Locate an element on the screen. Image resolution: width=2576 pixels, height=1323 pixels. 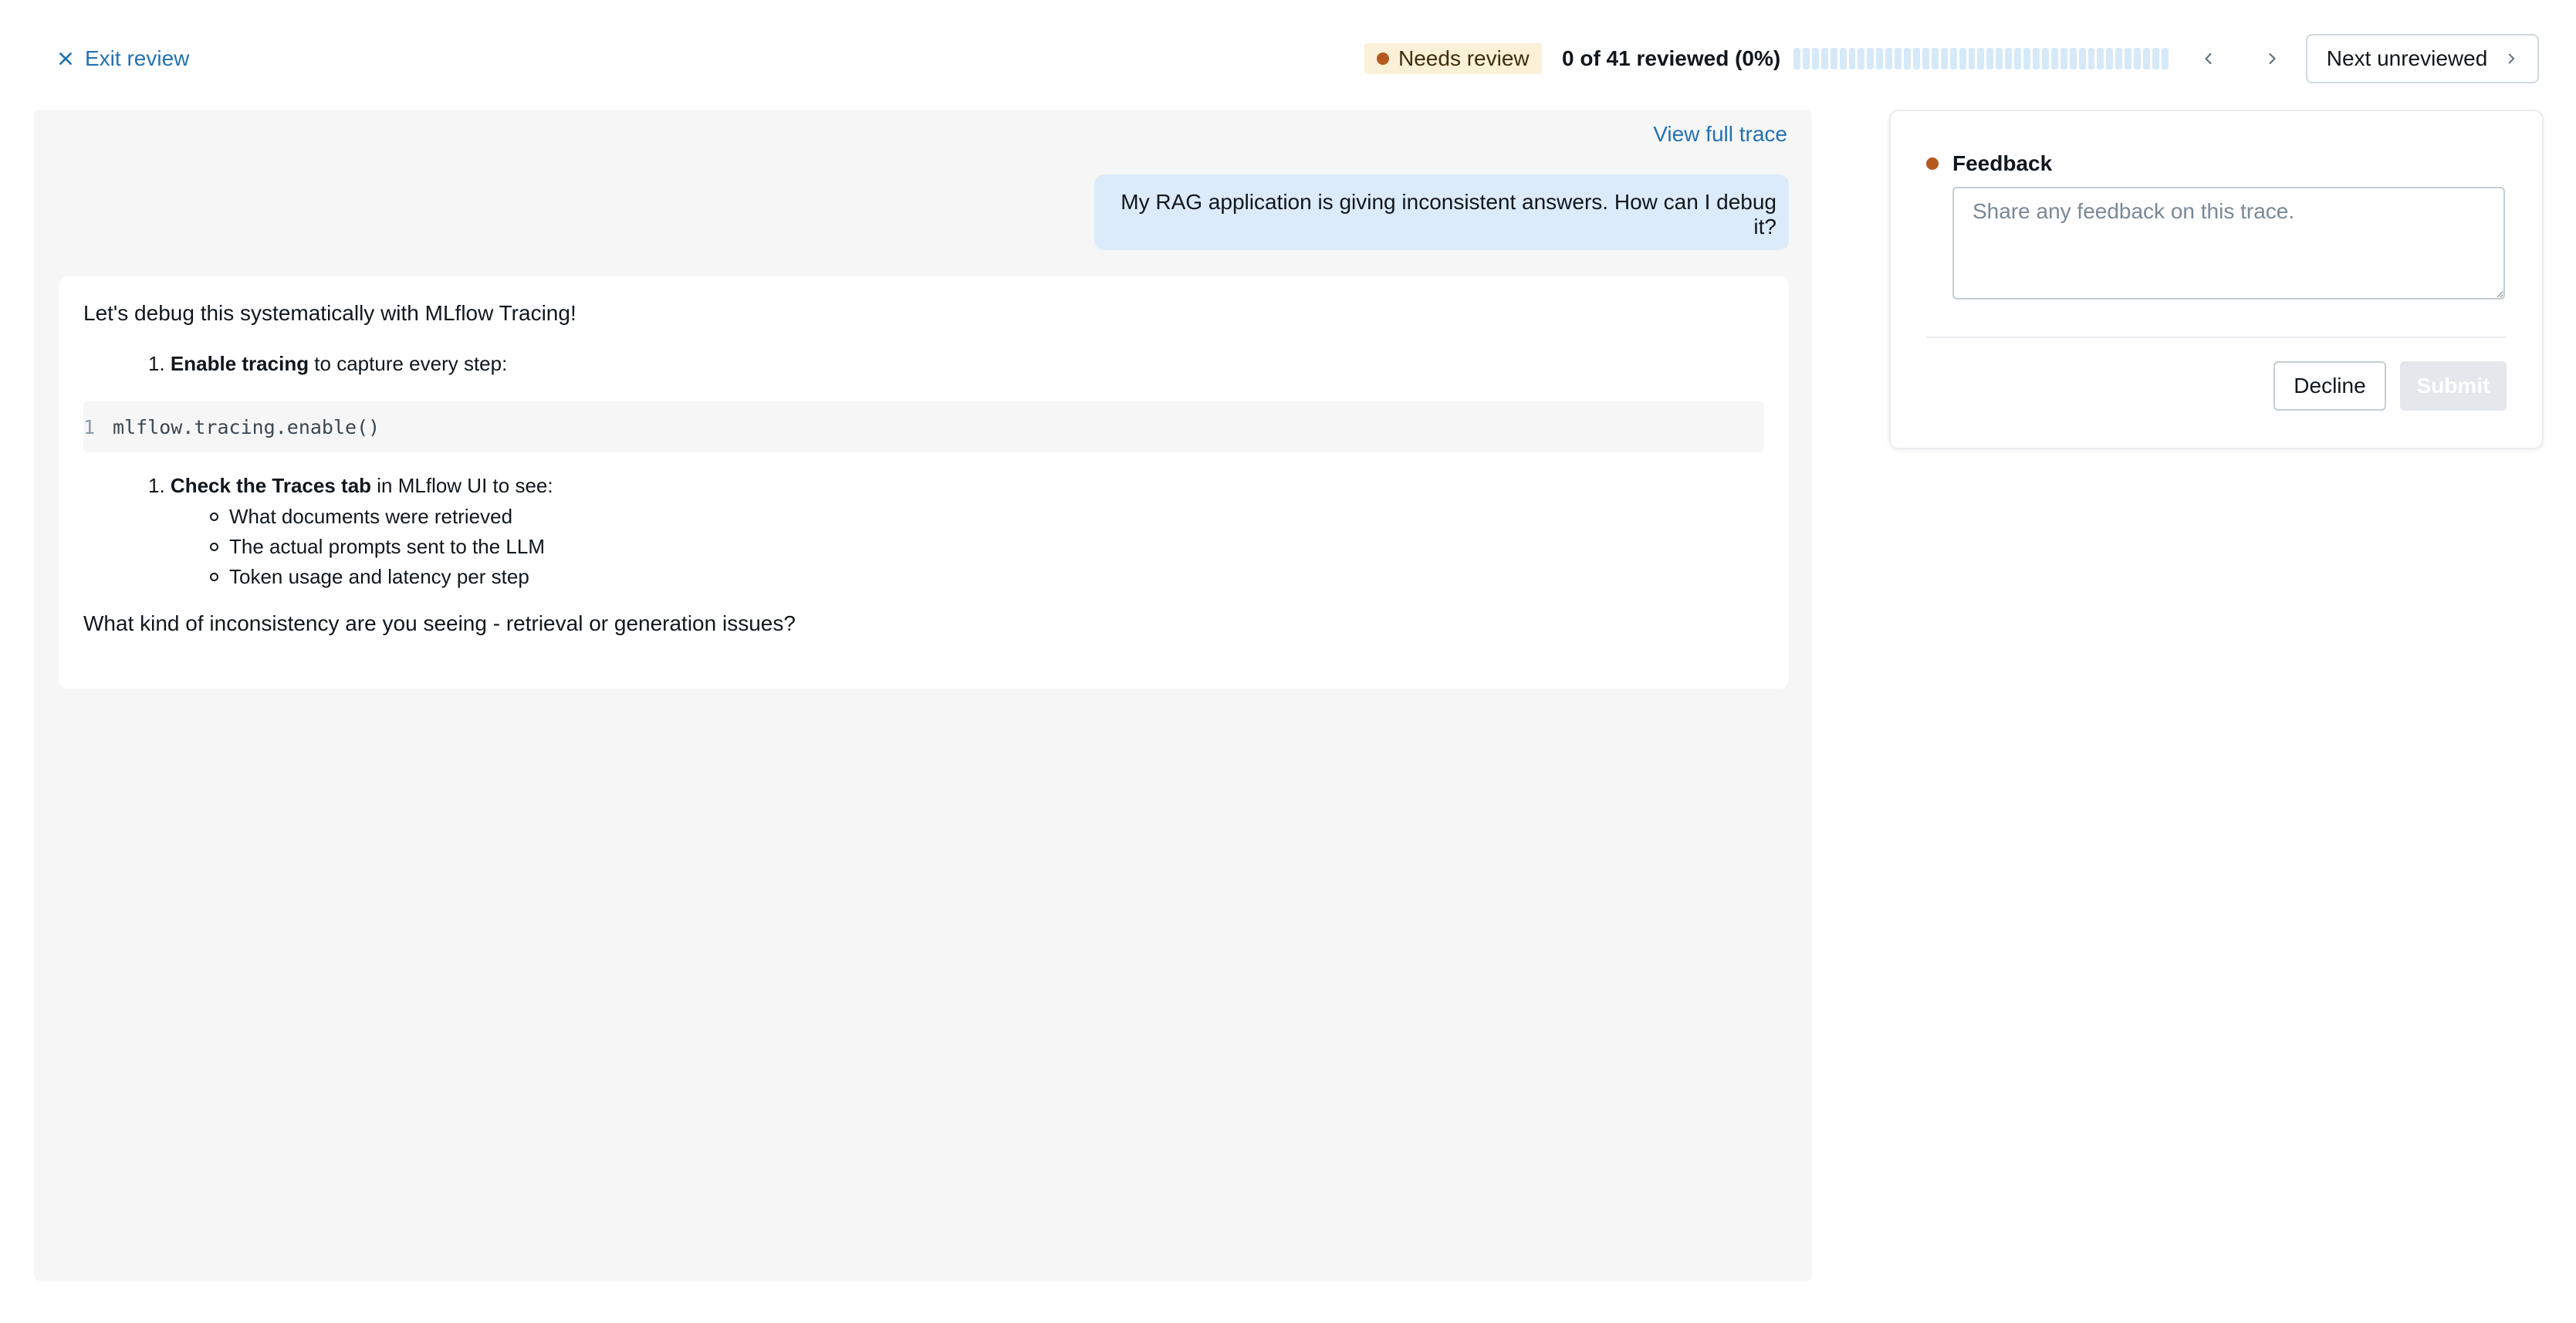
list-item-text: The actual prompts sent to the LLM is located at coordinates (387, 546).